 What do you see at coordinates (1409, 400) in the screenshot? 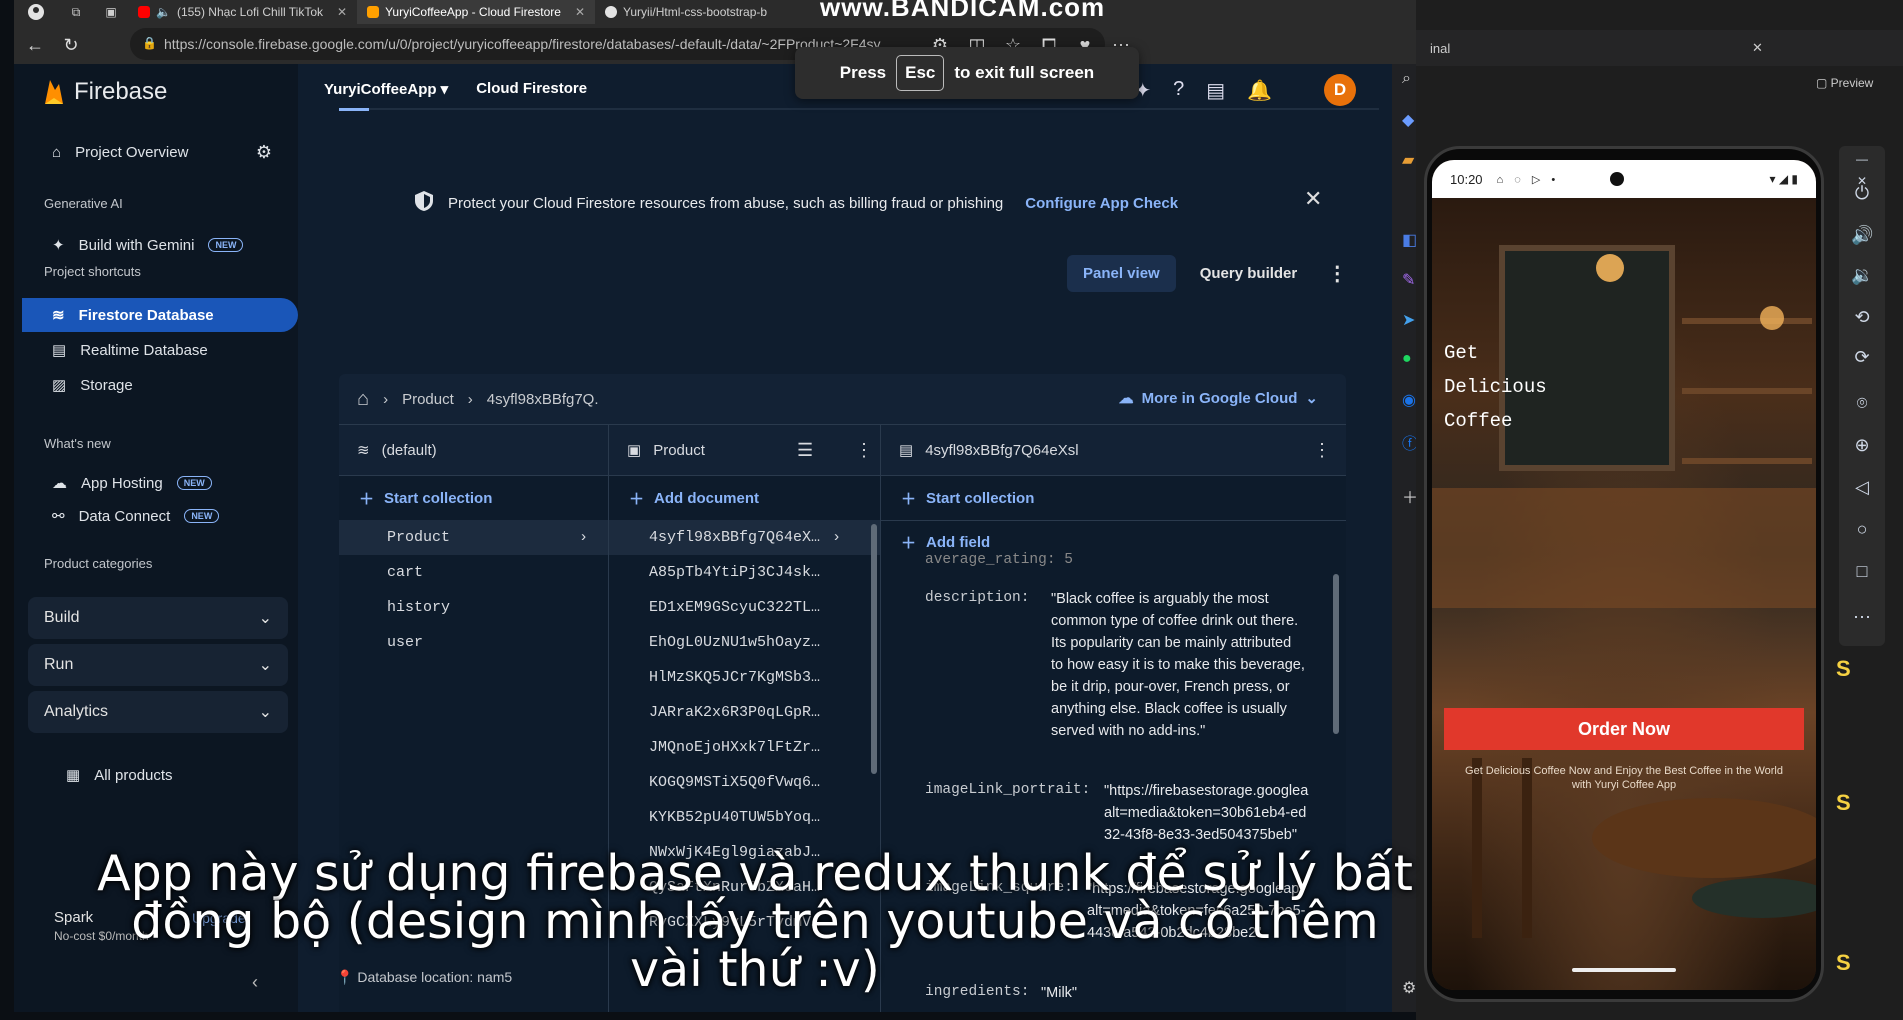
I see `zalo-icon: ◉` at bounding box center [1409, 400].